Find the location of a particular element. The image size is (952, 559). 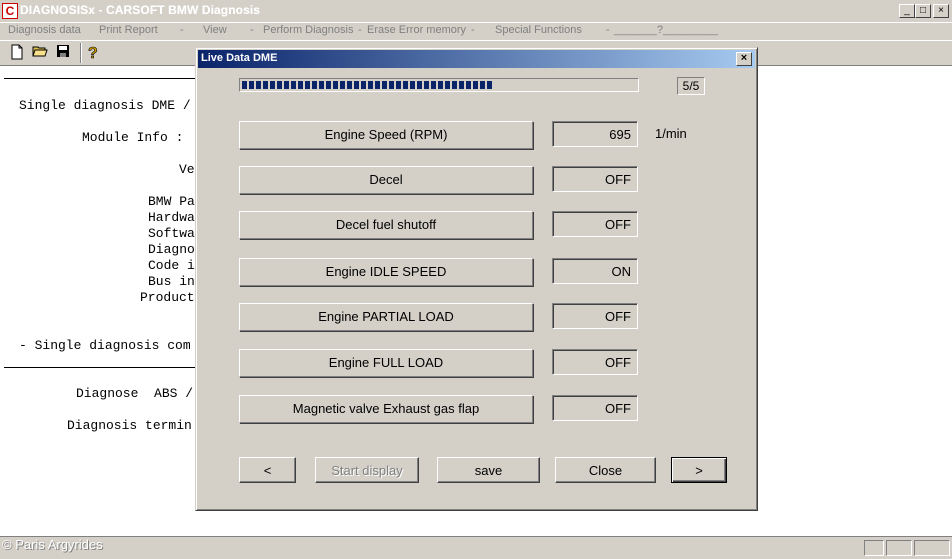

app-icon: C is located at coordinates (10, 11).